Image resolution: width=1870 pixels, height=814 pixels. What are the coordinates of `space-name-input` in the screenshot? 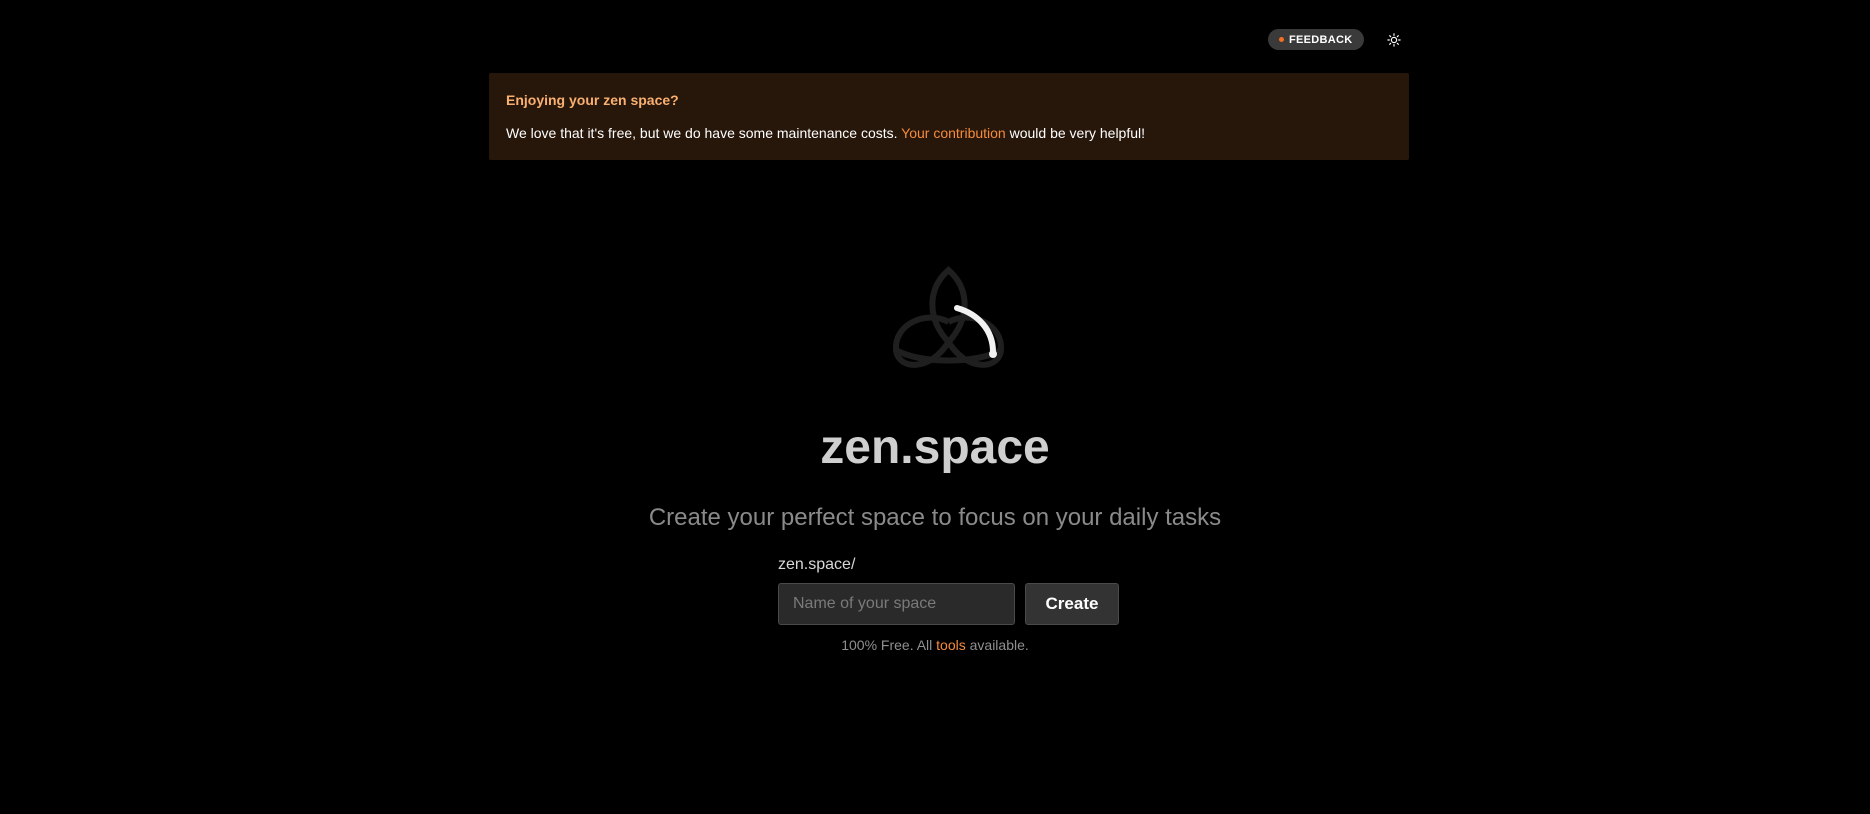 It's located at (896, 604).